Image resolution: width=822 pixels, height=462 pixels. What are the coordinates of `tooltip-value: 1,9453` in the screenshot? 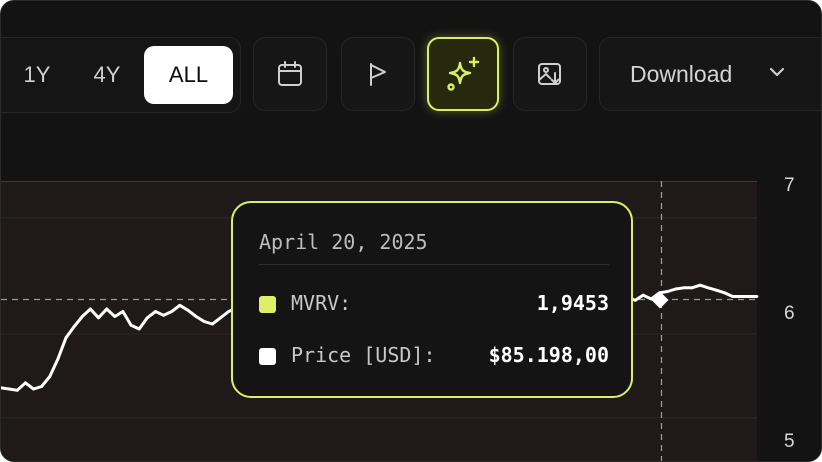 It's located at (572, 303).